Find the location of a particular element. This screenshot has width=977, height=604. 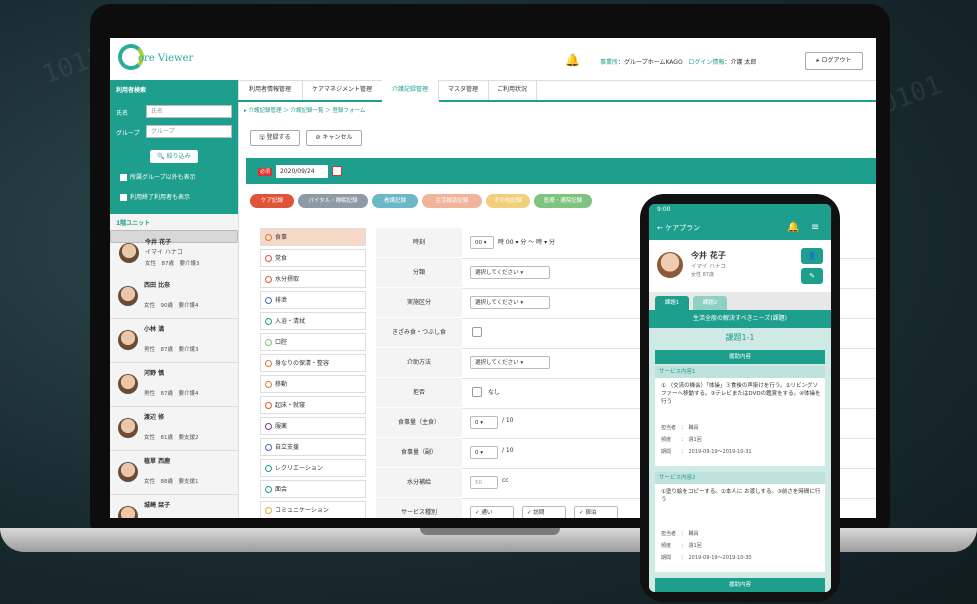

category-pill: バイタル・睡眠記録 is located at coordinates (333, 201).